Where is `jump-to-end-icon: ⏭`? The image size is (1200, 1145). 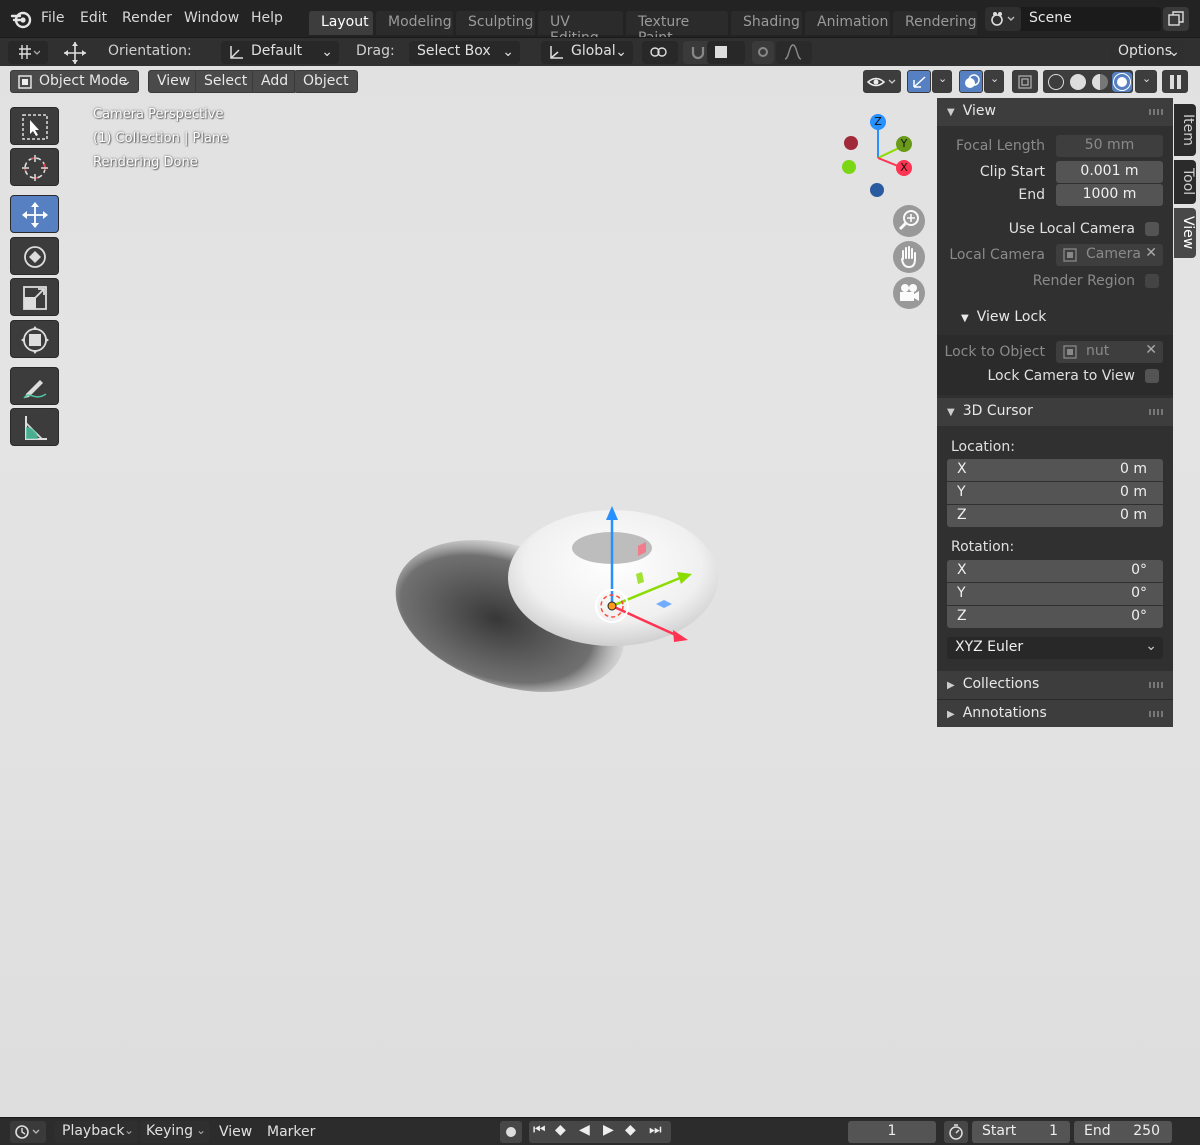
jump-to-end-icon: ⏭ is located at coordinates (655, 1130).